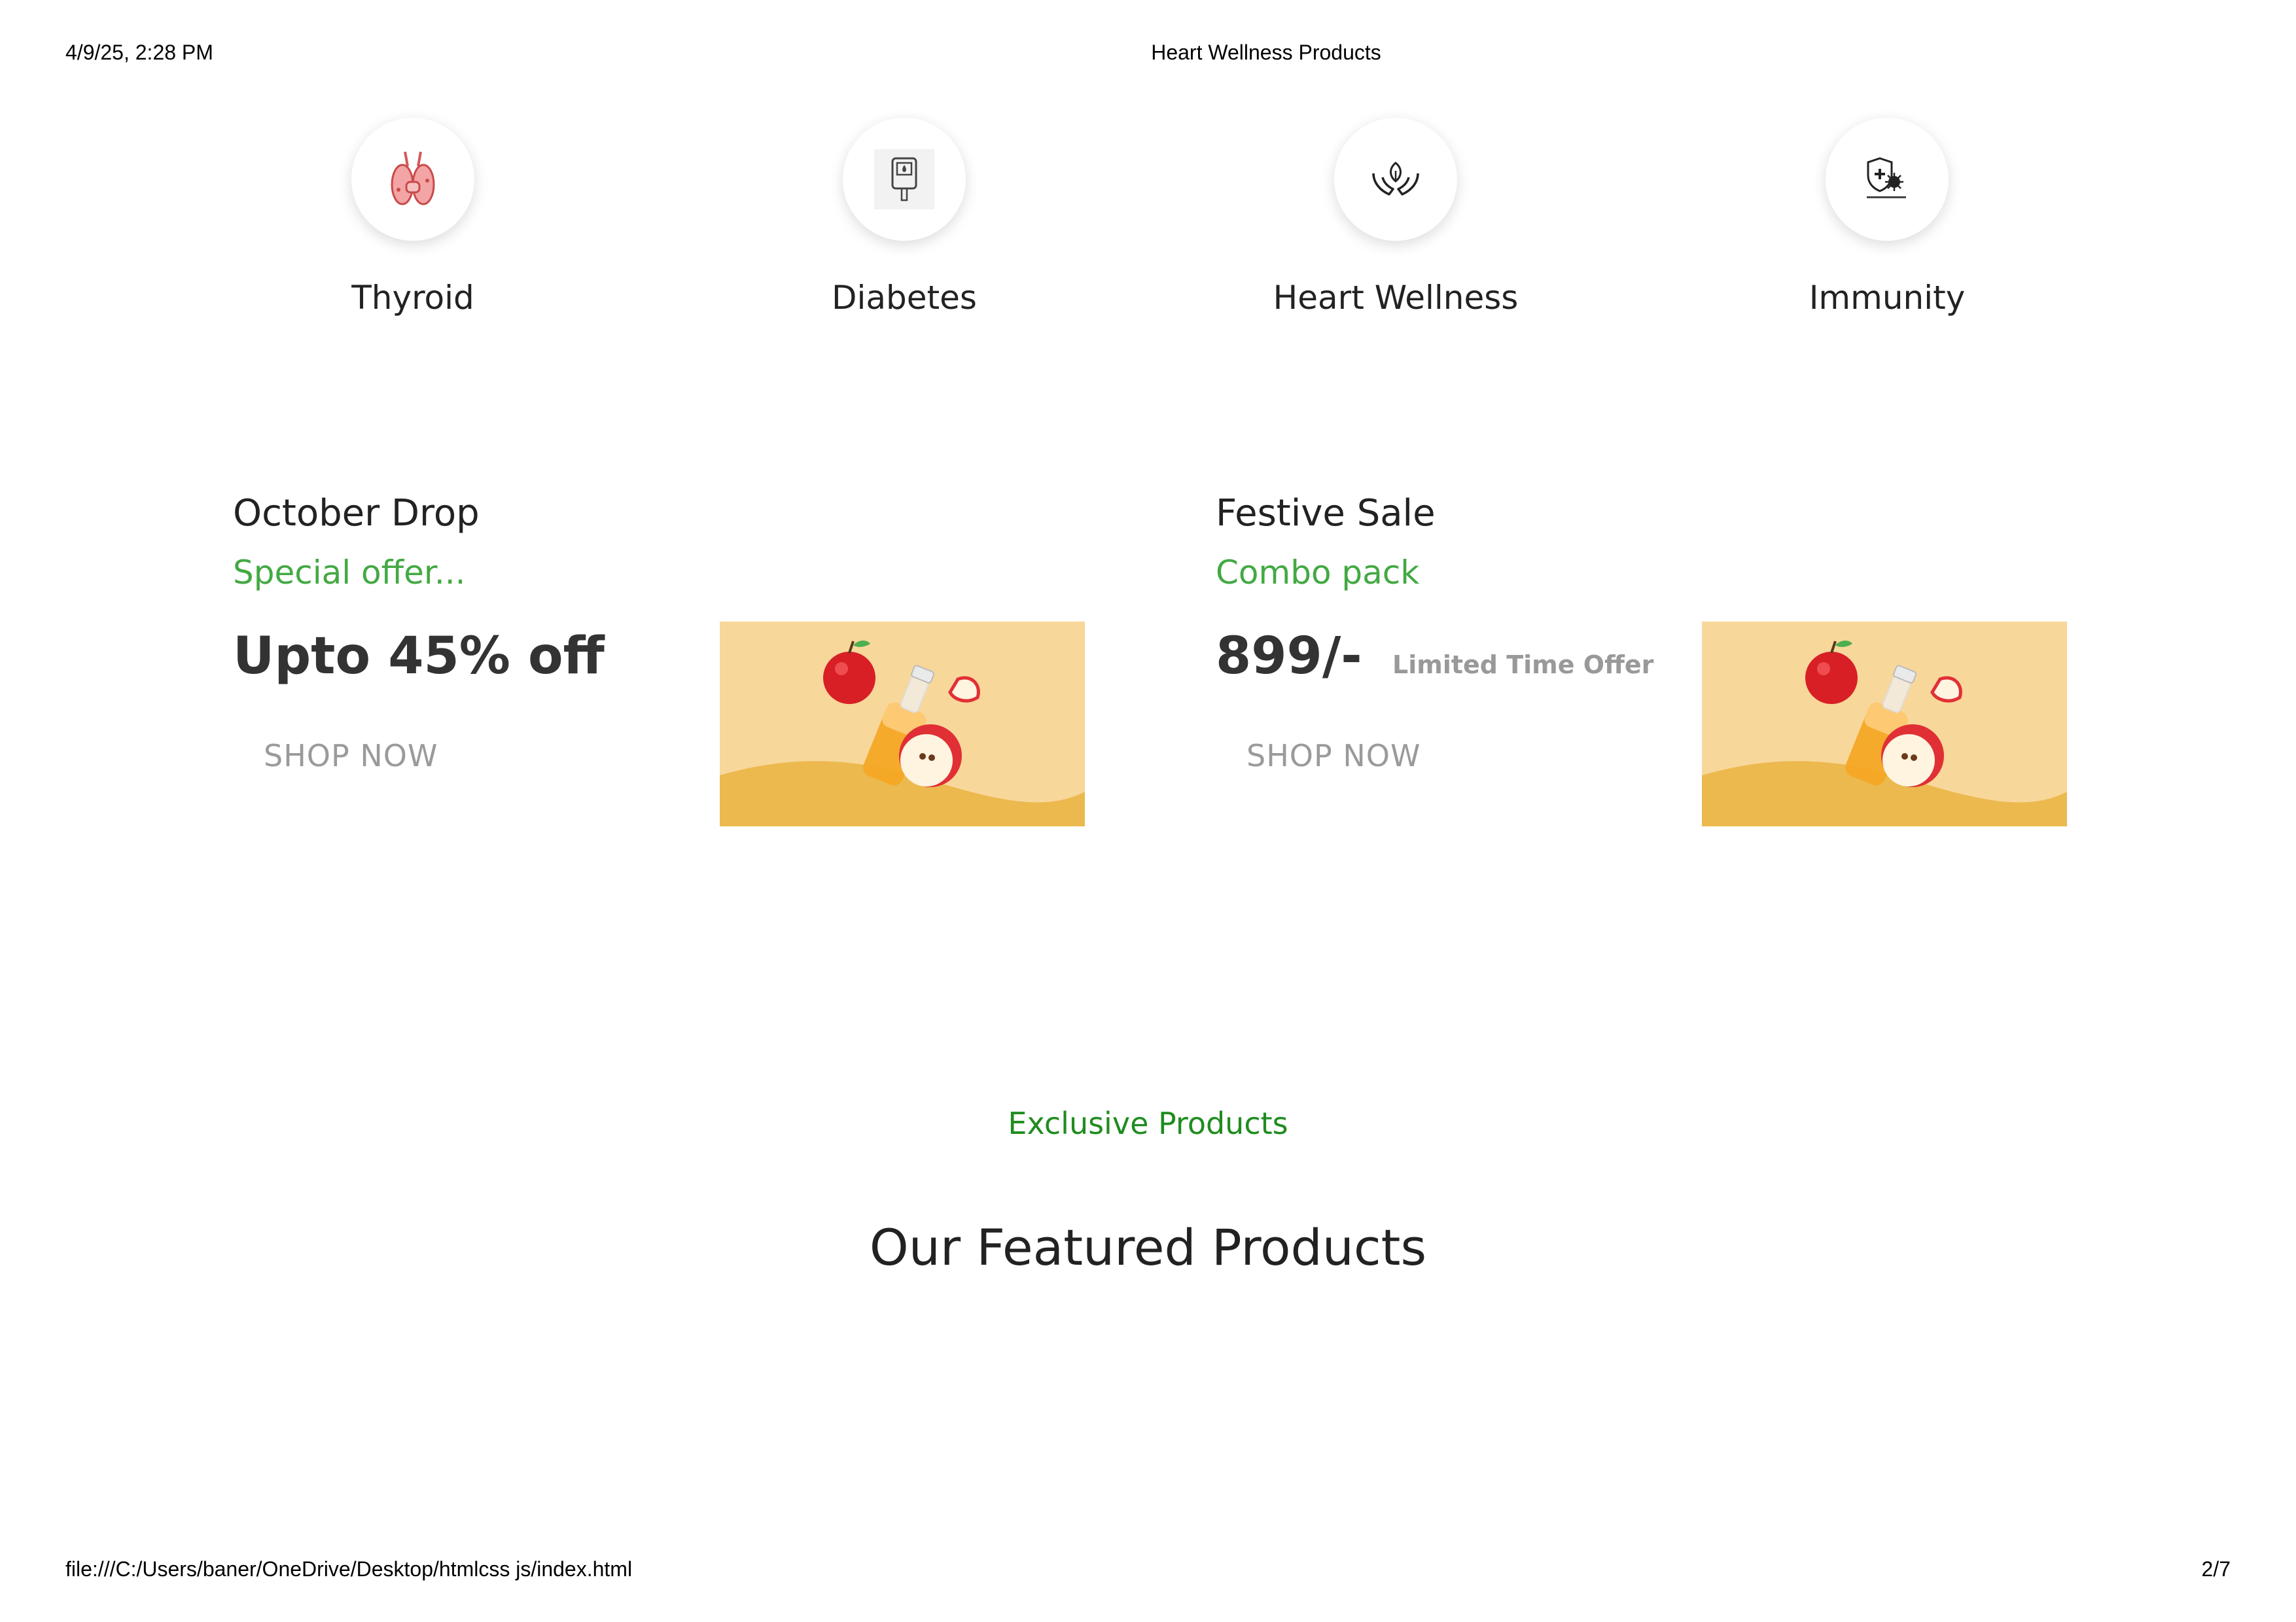  I want to click on promo-subtitle: Combo pack, so click(1318, 572).